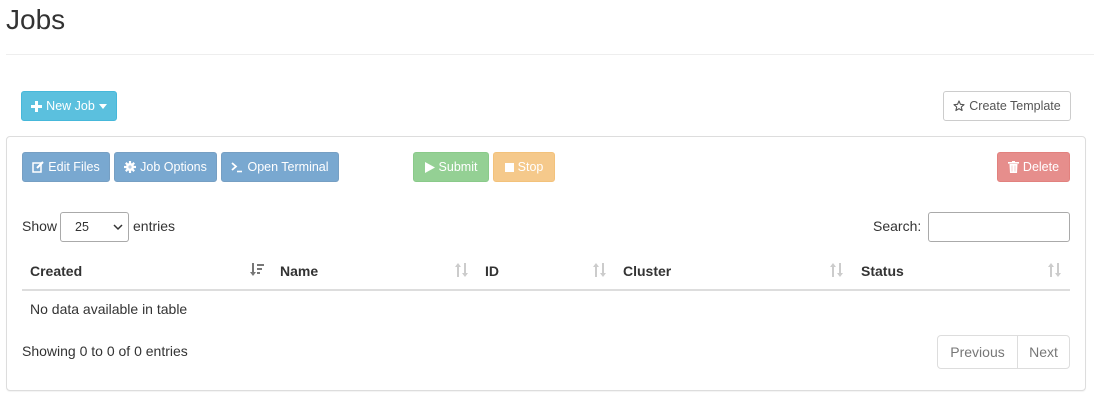 The image size is (1094, 398). What do you see at coordinates (546, 290) in the screenshot?
I see `table-header-divider` at bounding box center [546, 290].